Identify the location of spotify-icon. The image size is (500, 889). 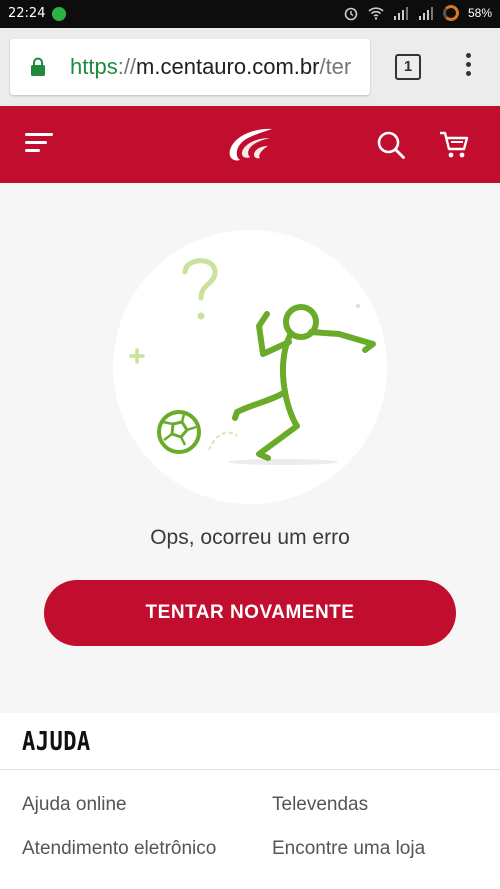
(59, 14).